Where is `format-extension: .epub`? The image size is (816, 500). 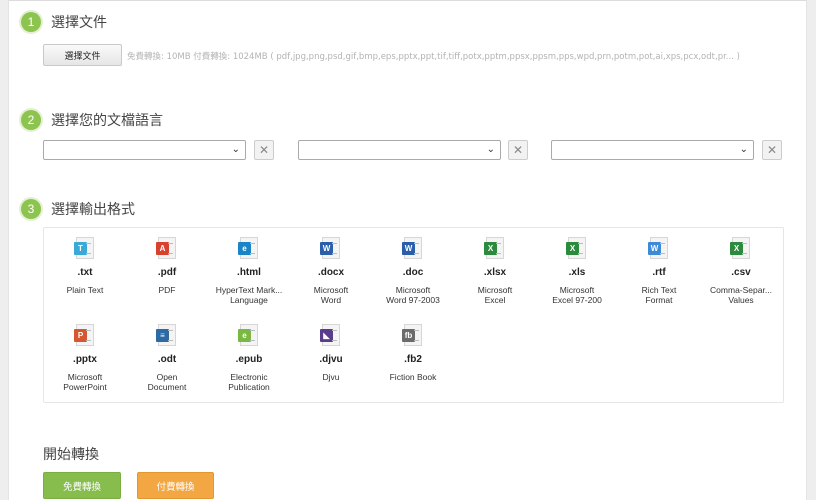
format-extension: .epub is located at coordinates (249, 359).